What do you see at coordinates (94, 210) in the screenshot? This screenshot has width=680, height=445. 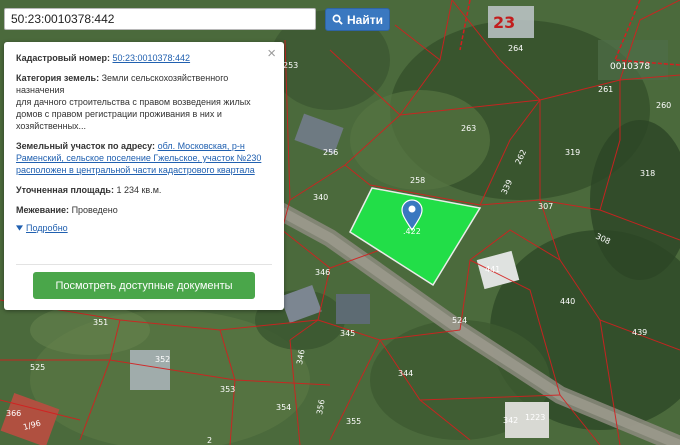 I see `survey-value: Проведено` at bounding box center [94, 210].